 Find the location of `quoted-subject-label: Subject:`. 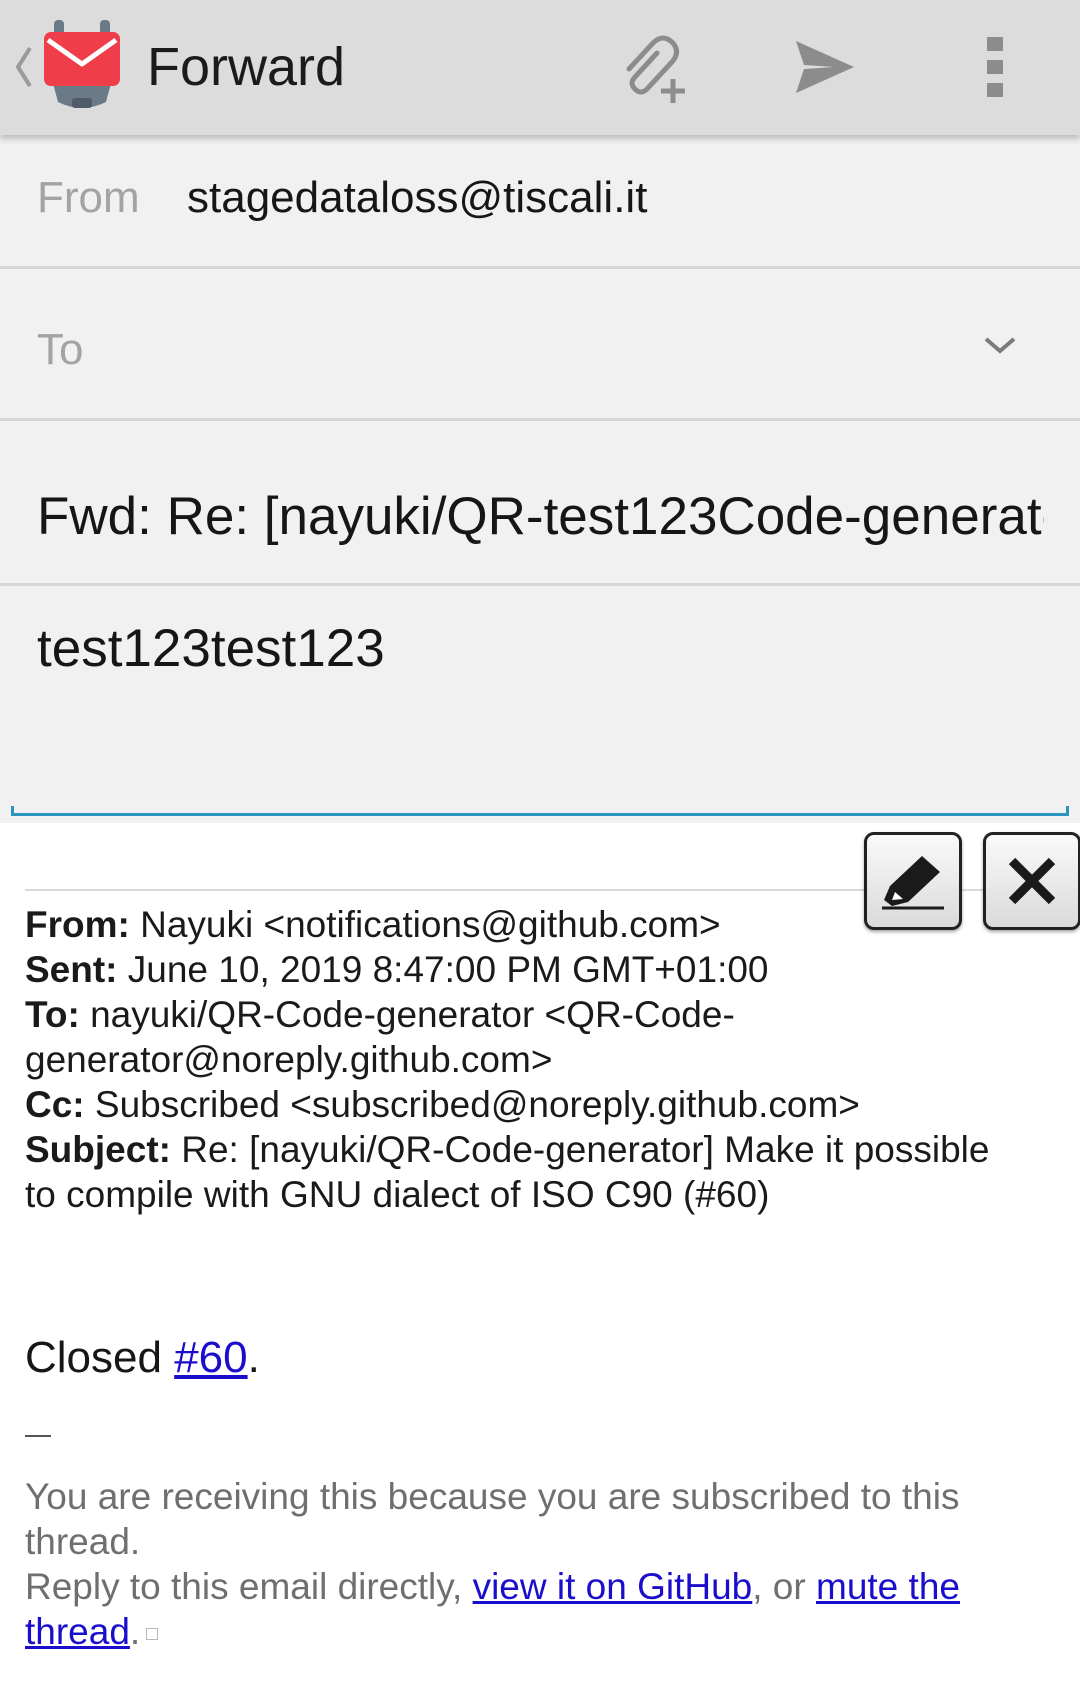

quoted-subject-label: Subject: is located at coordinates (98, 1149).